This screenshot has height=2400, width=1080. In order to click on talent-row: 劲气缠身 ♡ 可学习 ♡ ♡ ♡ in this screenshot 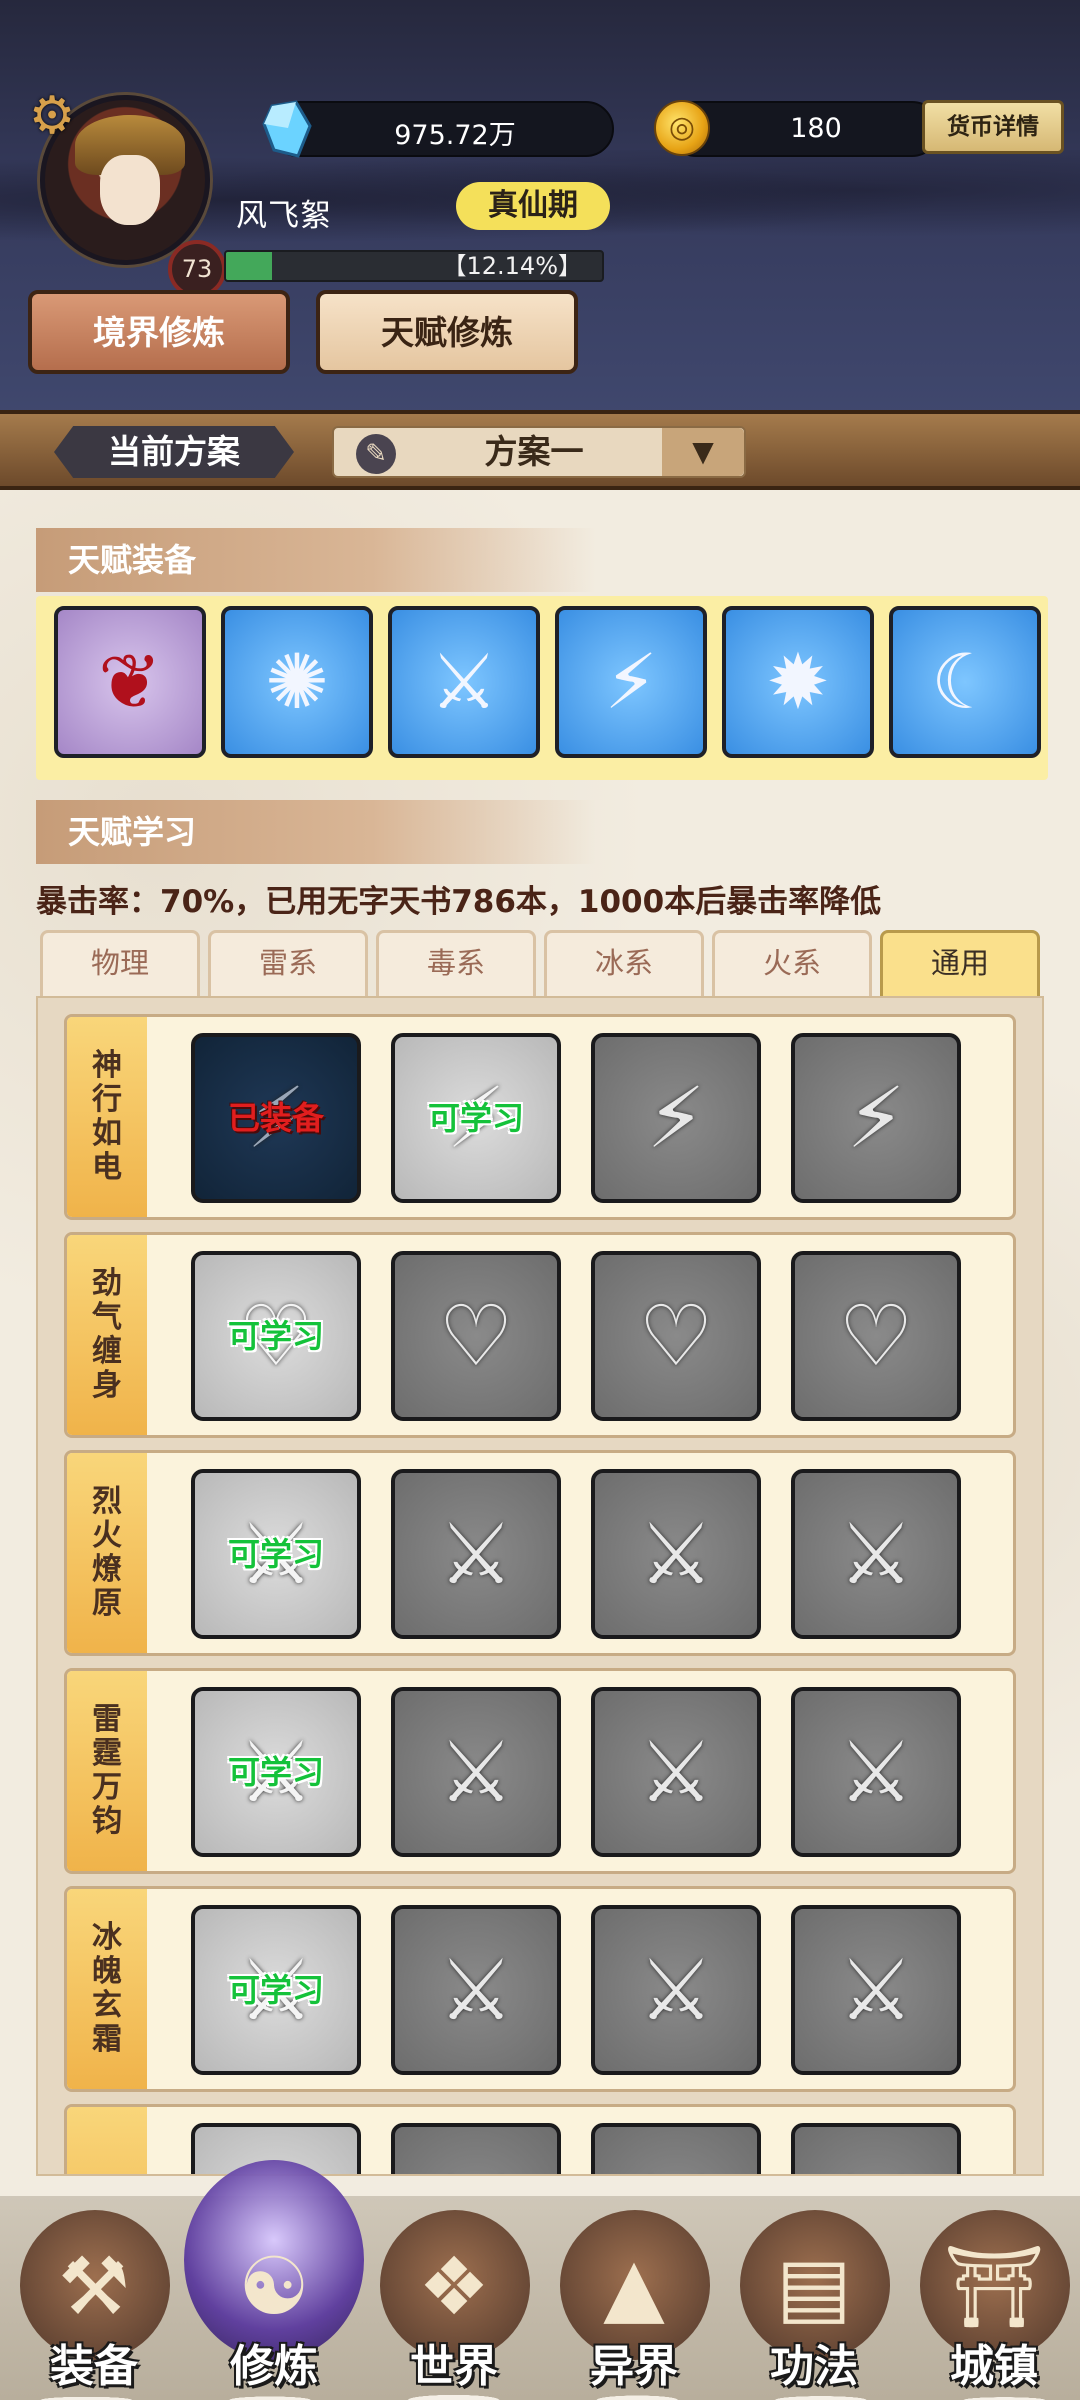, I will do `click(540, 1335)`.